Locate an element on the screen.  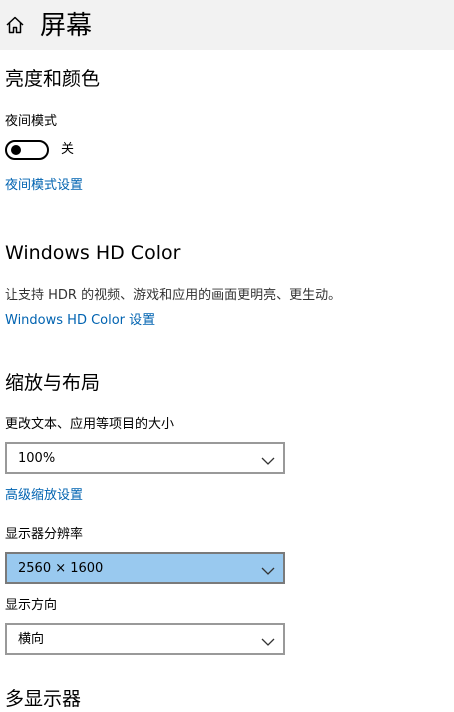
home-icon is located at coordinates (15, 25).